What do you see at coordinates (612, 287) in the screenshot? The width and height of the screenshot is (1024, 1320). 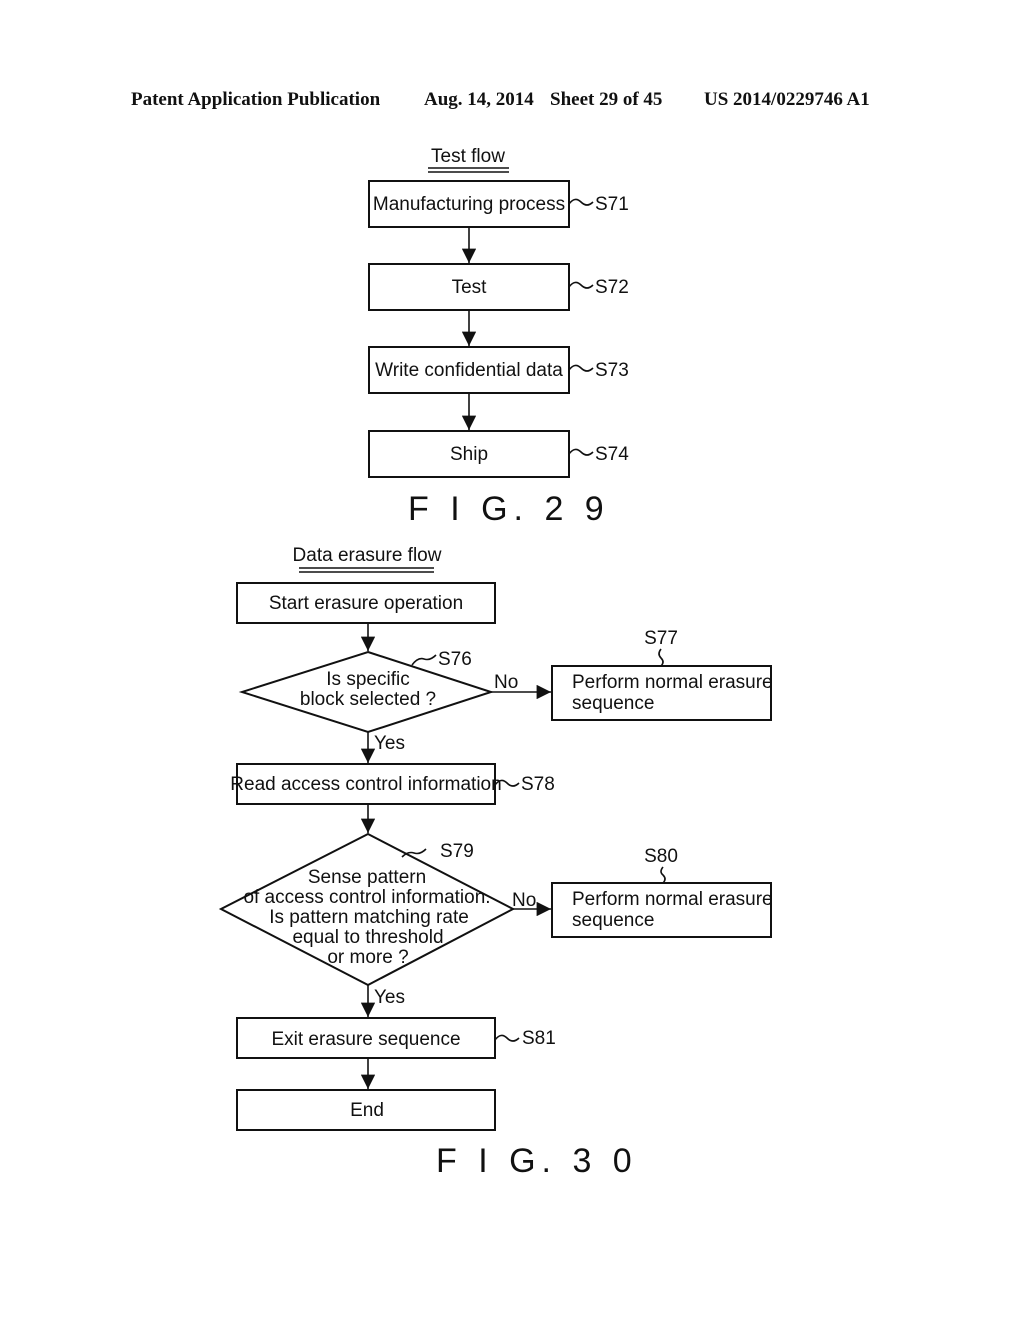 I see `step-ref: S72` at bounding box center [612, 287].